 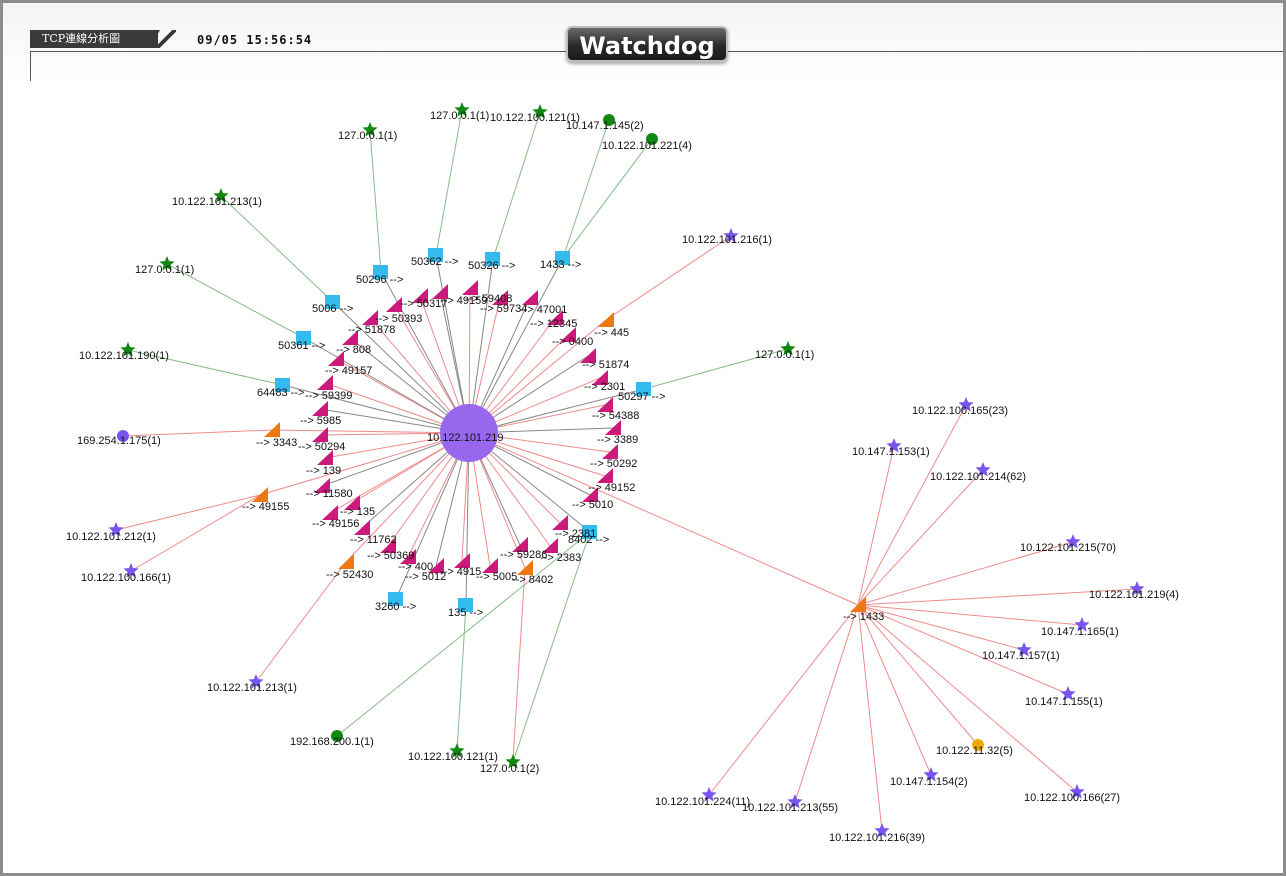 I want to click on node-label: 10.122.100.166(27), so click(x=1072, y=798).